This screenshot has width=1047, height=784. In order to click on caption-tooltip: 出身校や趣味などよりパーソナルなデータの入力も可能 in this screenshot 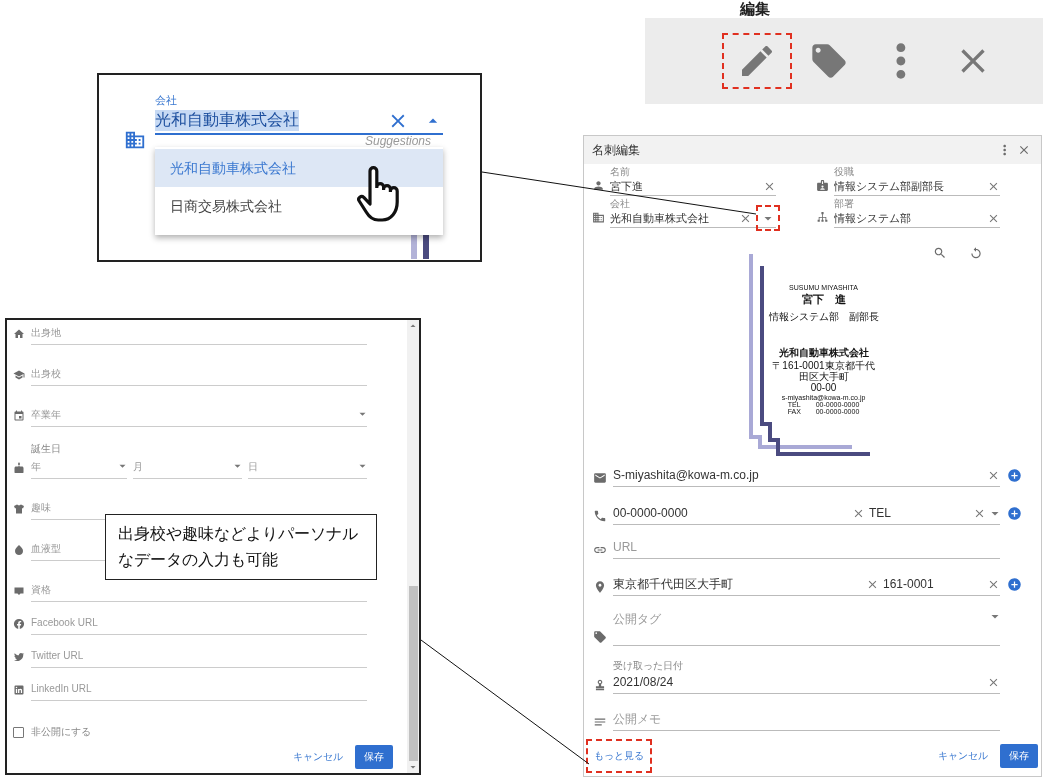, I will do `click(241, 547)`.